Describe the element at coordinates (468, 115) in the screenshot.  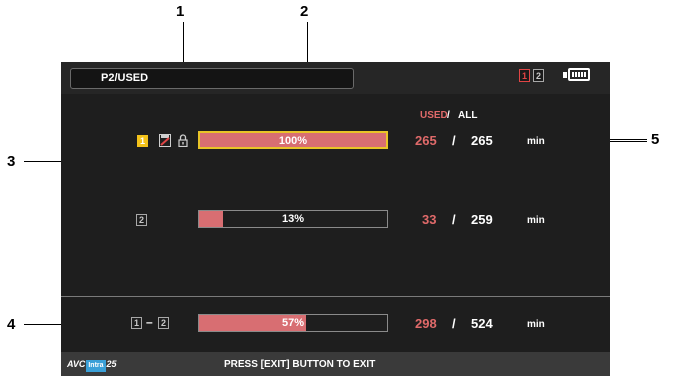
I see `header-all: ALL` at that location.